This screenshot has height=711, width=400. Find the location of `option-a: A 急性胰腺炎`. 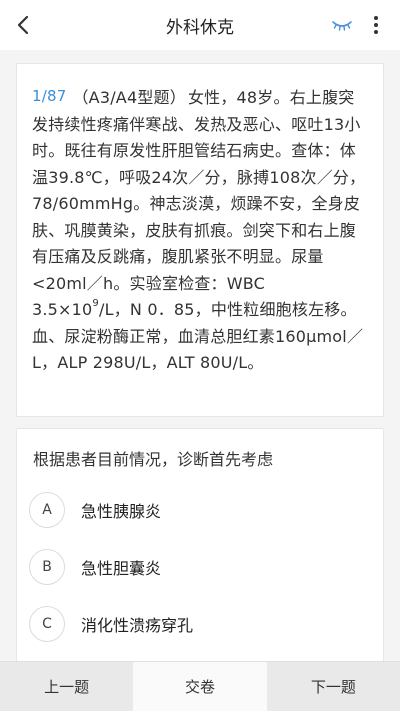

option-a: A 急性胰腺炎 is located at coordinates (206, 510).